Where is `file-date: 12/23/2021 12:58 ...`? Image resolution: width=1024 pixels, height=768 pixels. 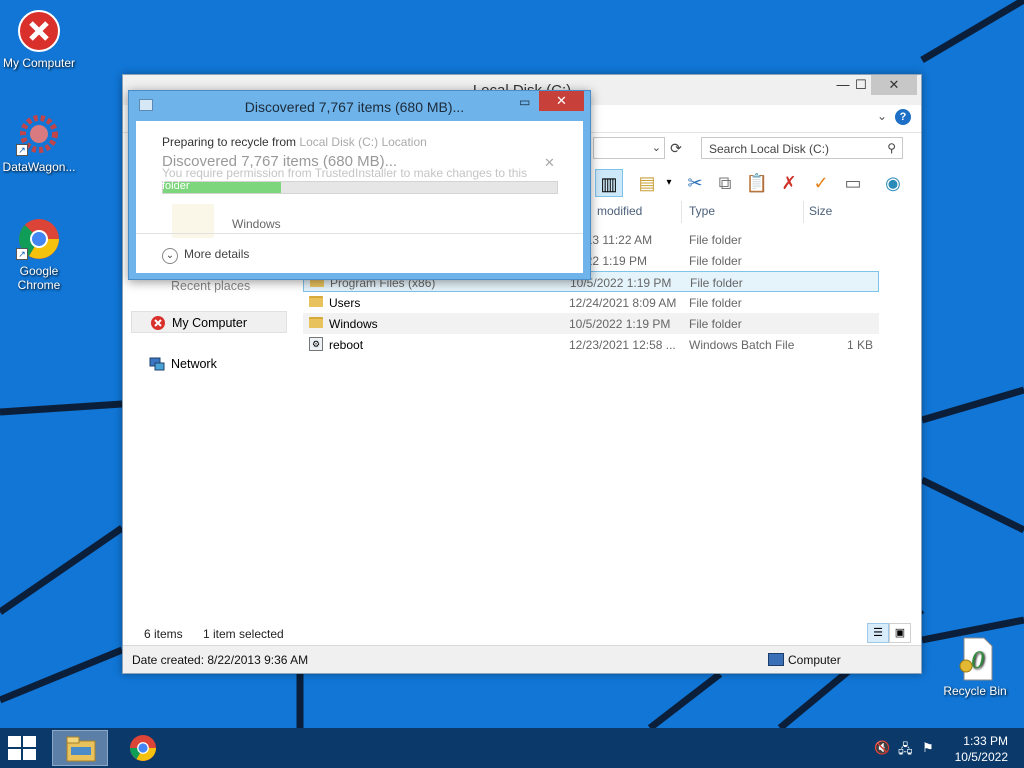 file-date: 12/23/2021 12:58 ... is located at coordinates (622, 345).